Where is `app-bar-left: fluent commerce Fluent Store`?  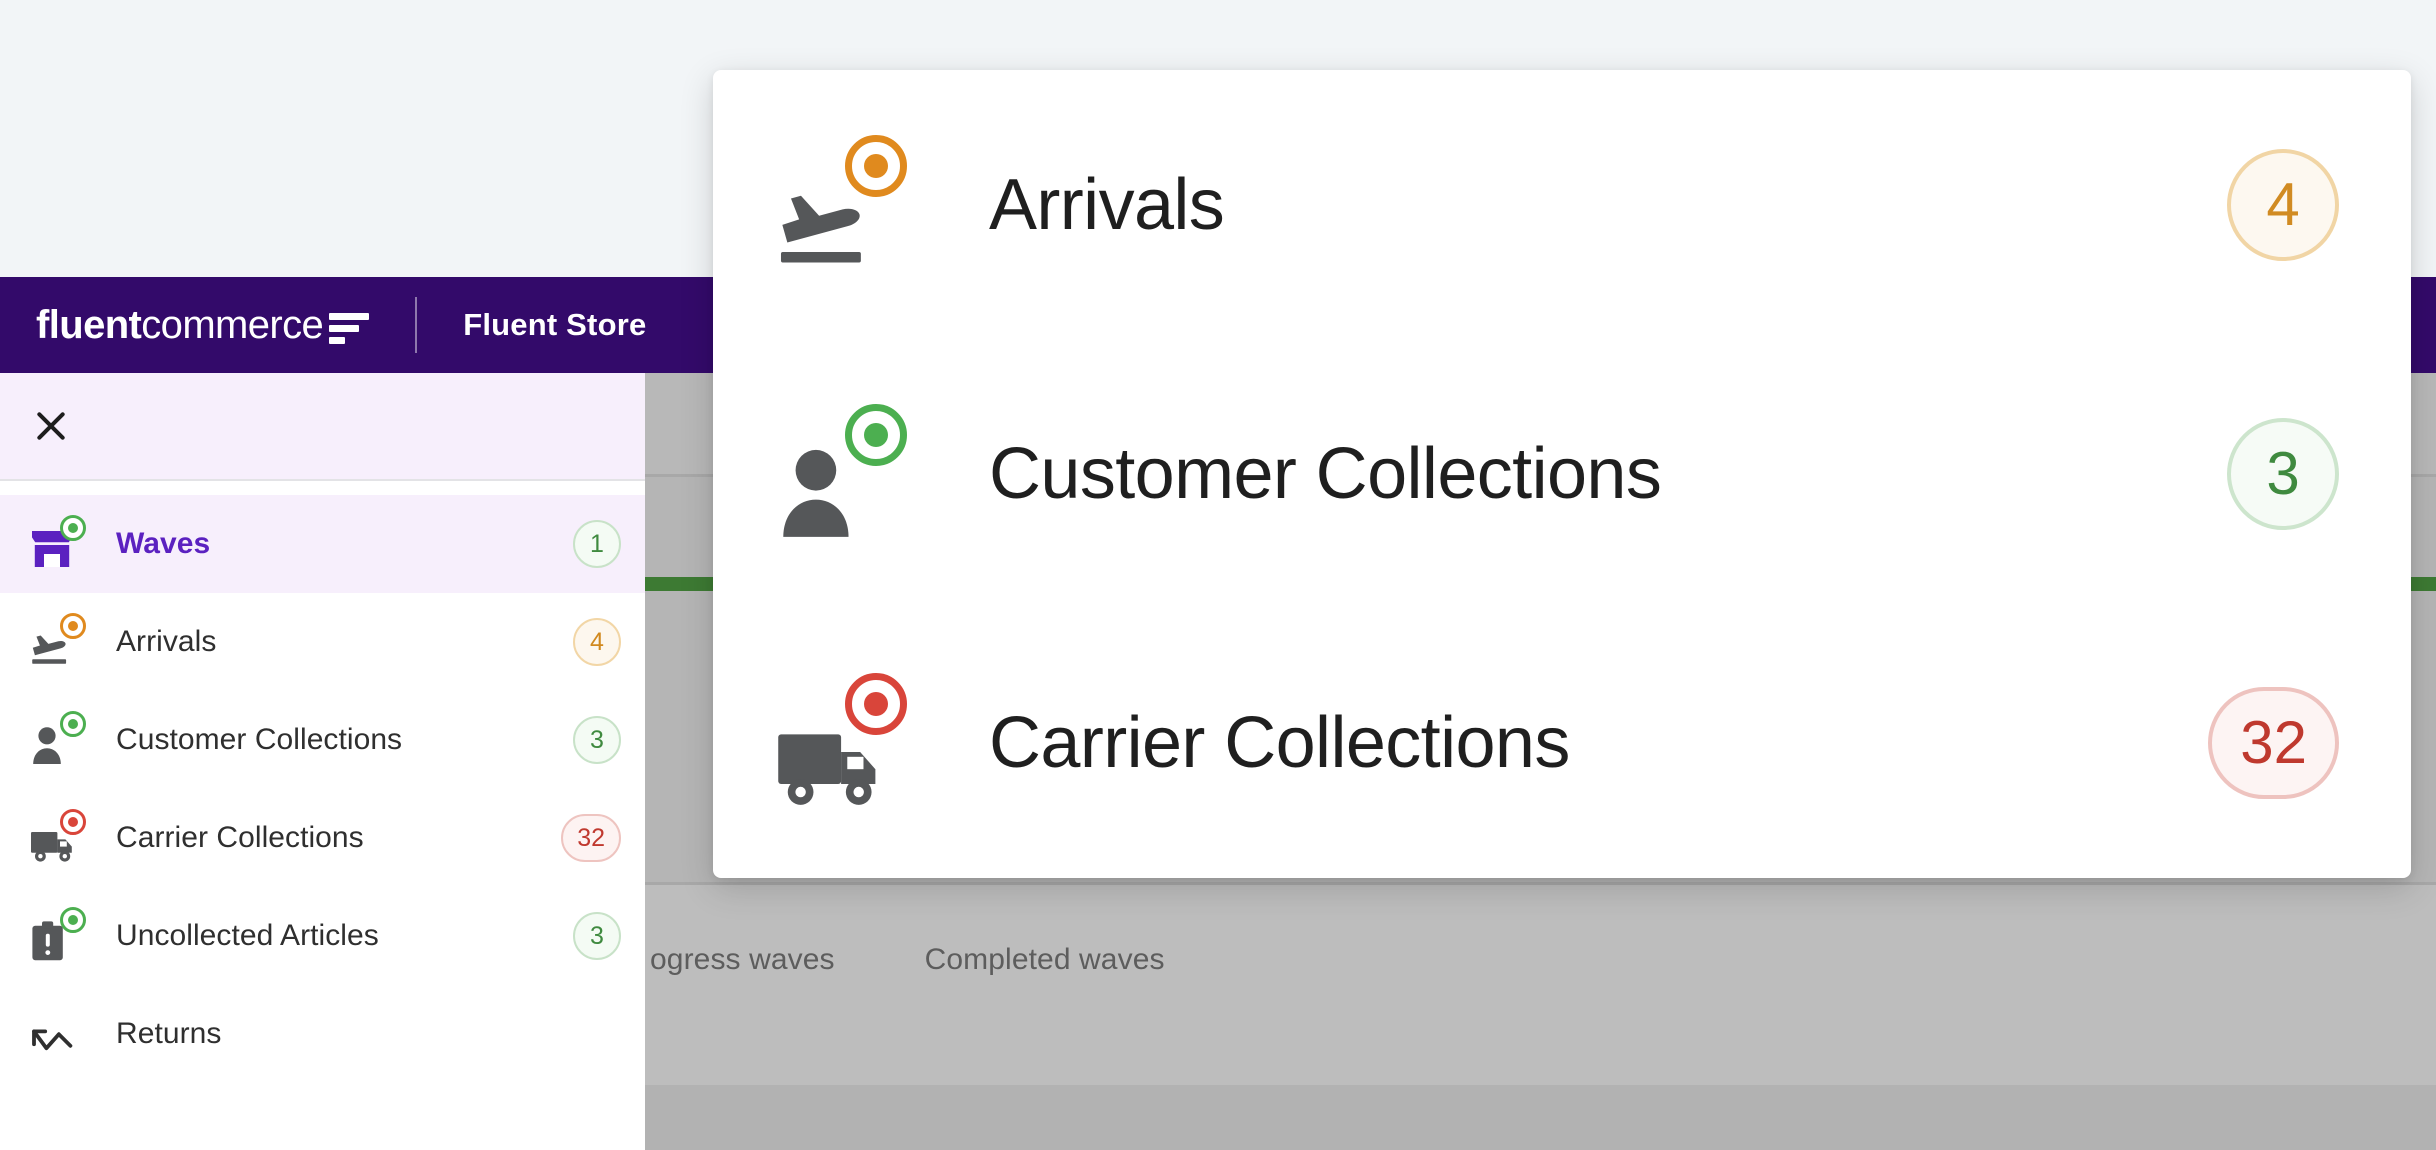
app-bar-left: fluent commerce Fluent Store is located at coordinates (323, 325).